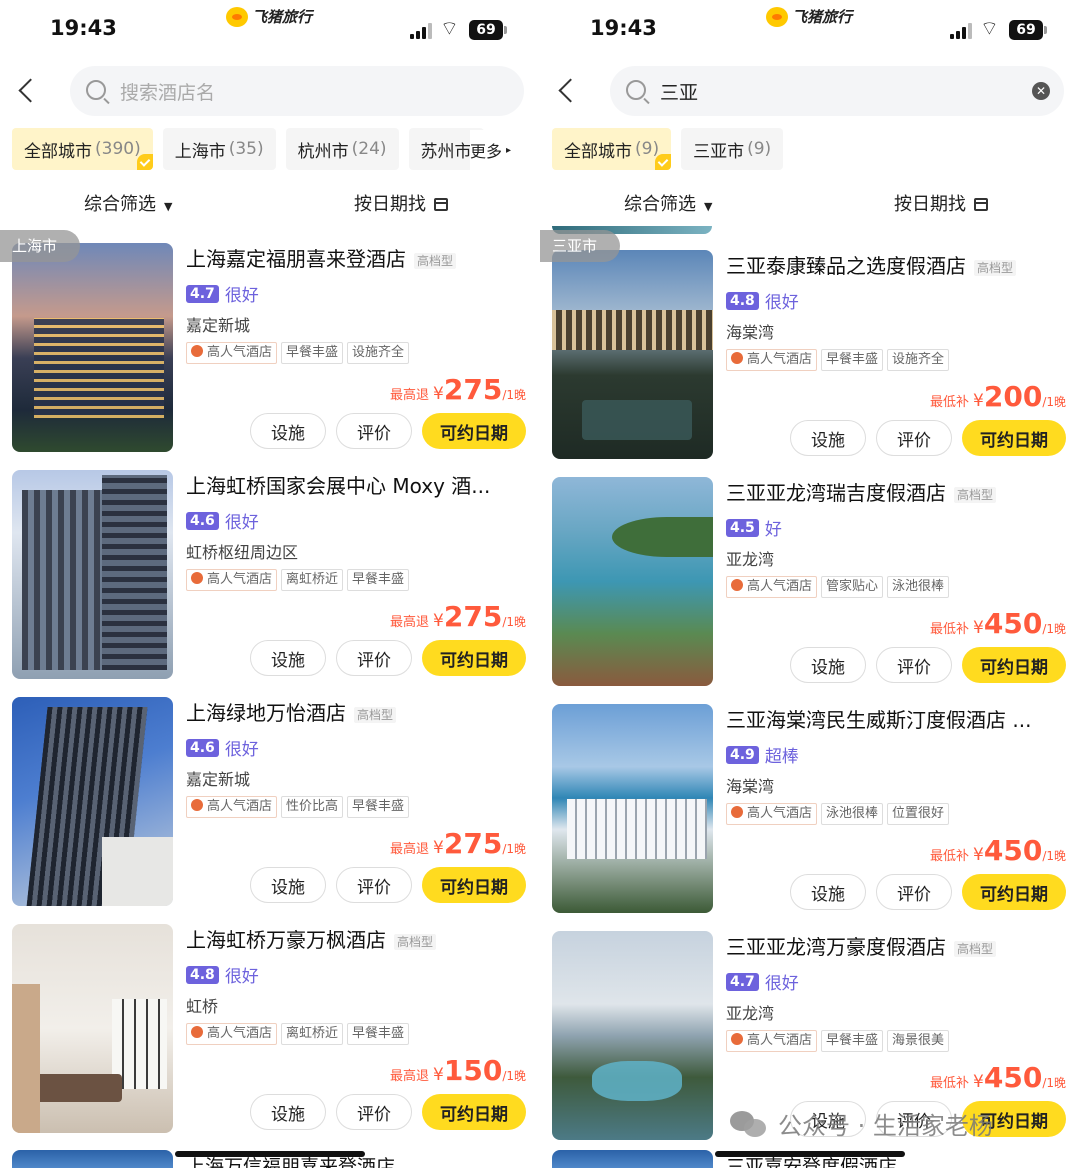 Image resolution: width=1080 pixels, height=1168 pixels. I want to click on tag: 早餐丰盛, so click(852, 360).